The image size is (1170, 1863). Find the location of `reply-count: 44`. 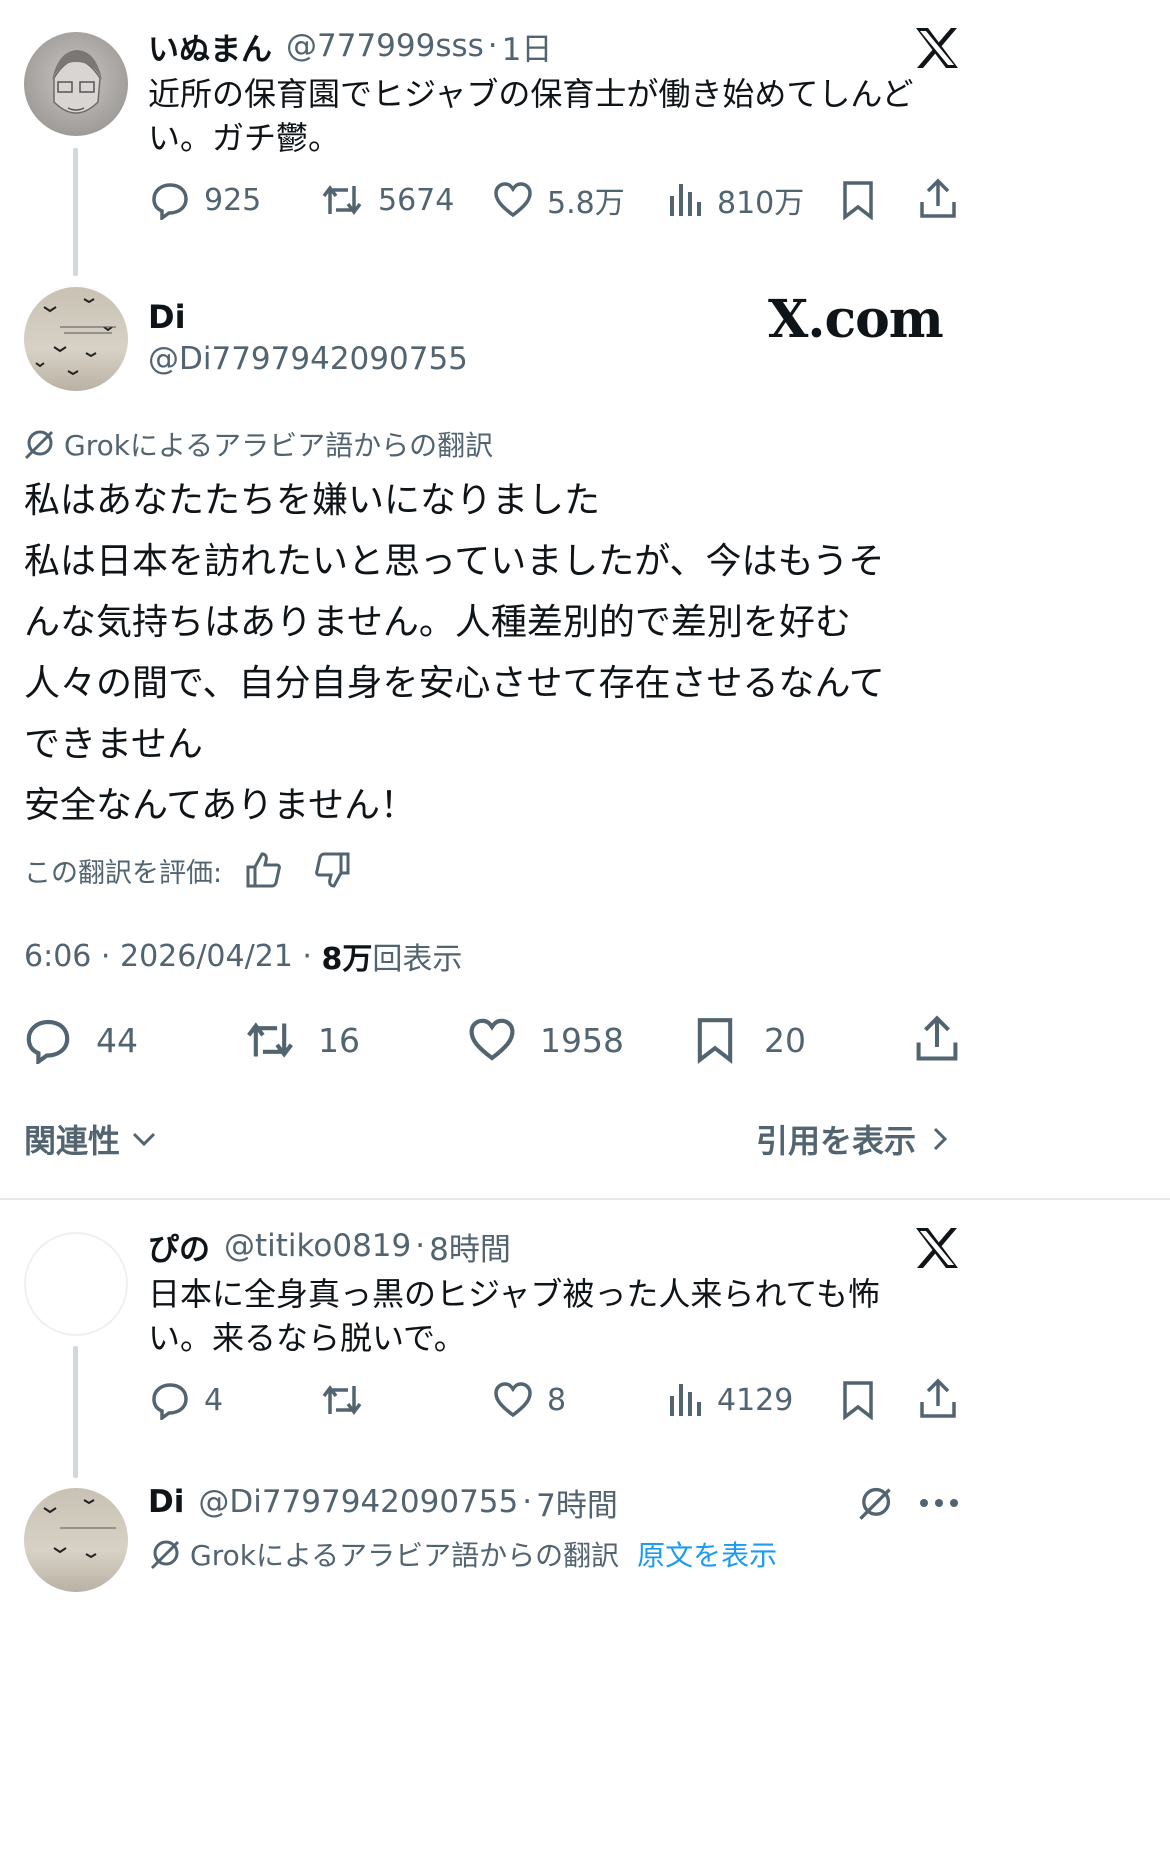

reply-count: 44 is located at coordinates (117, 1040).